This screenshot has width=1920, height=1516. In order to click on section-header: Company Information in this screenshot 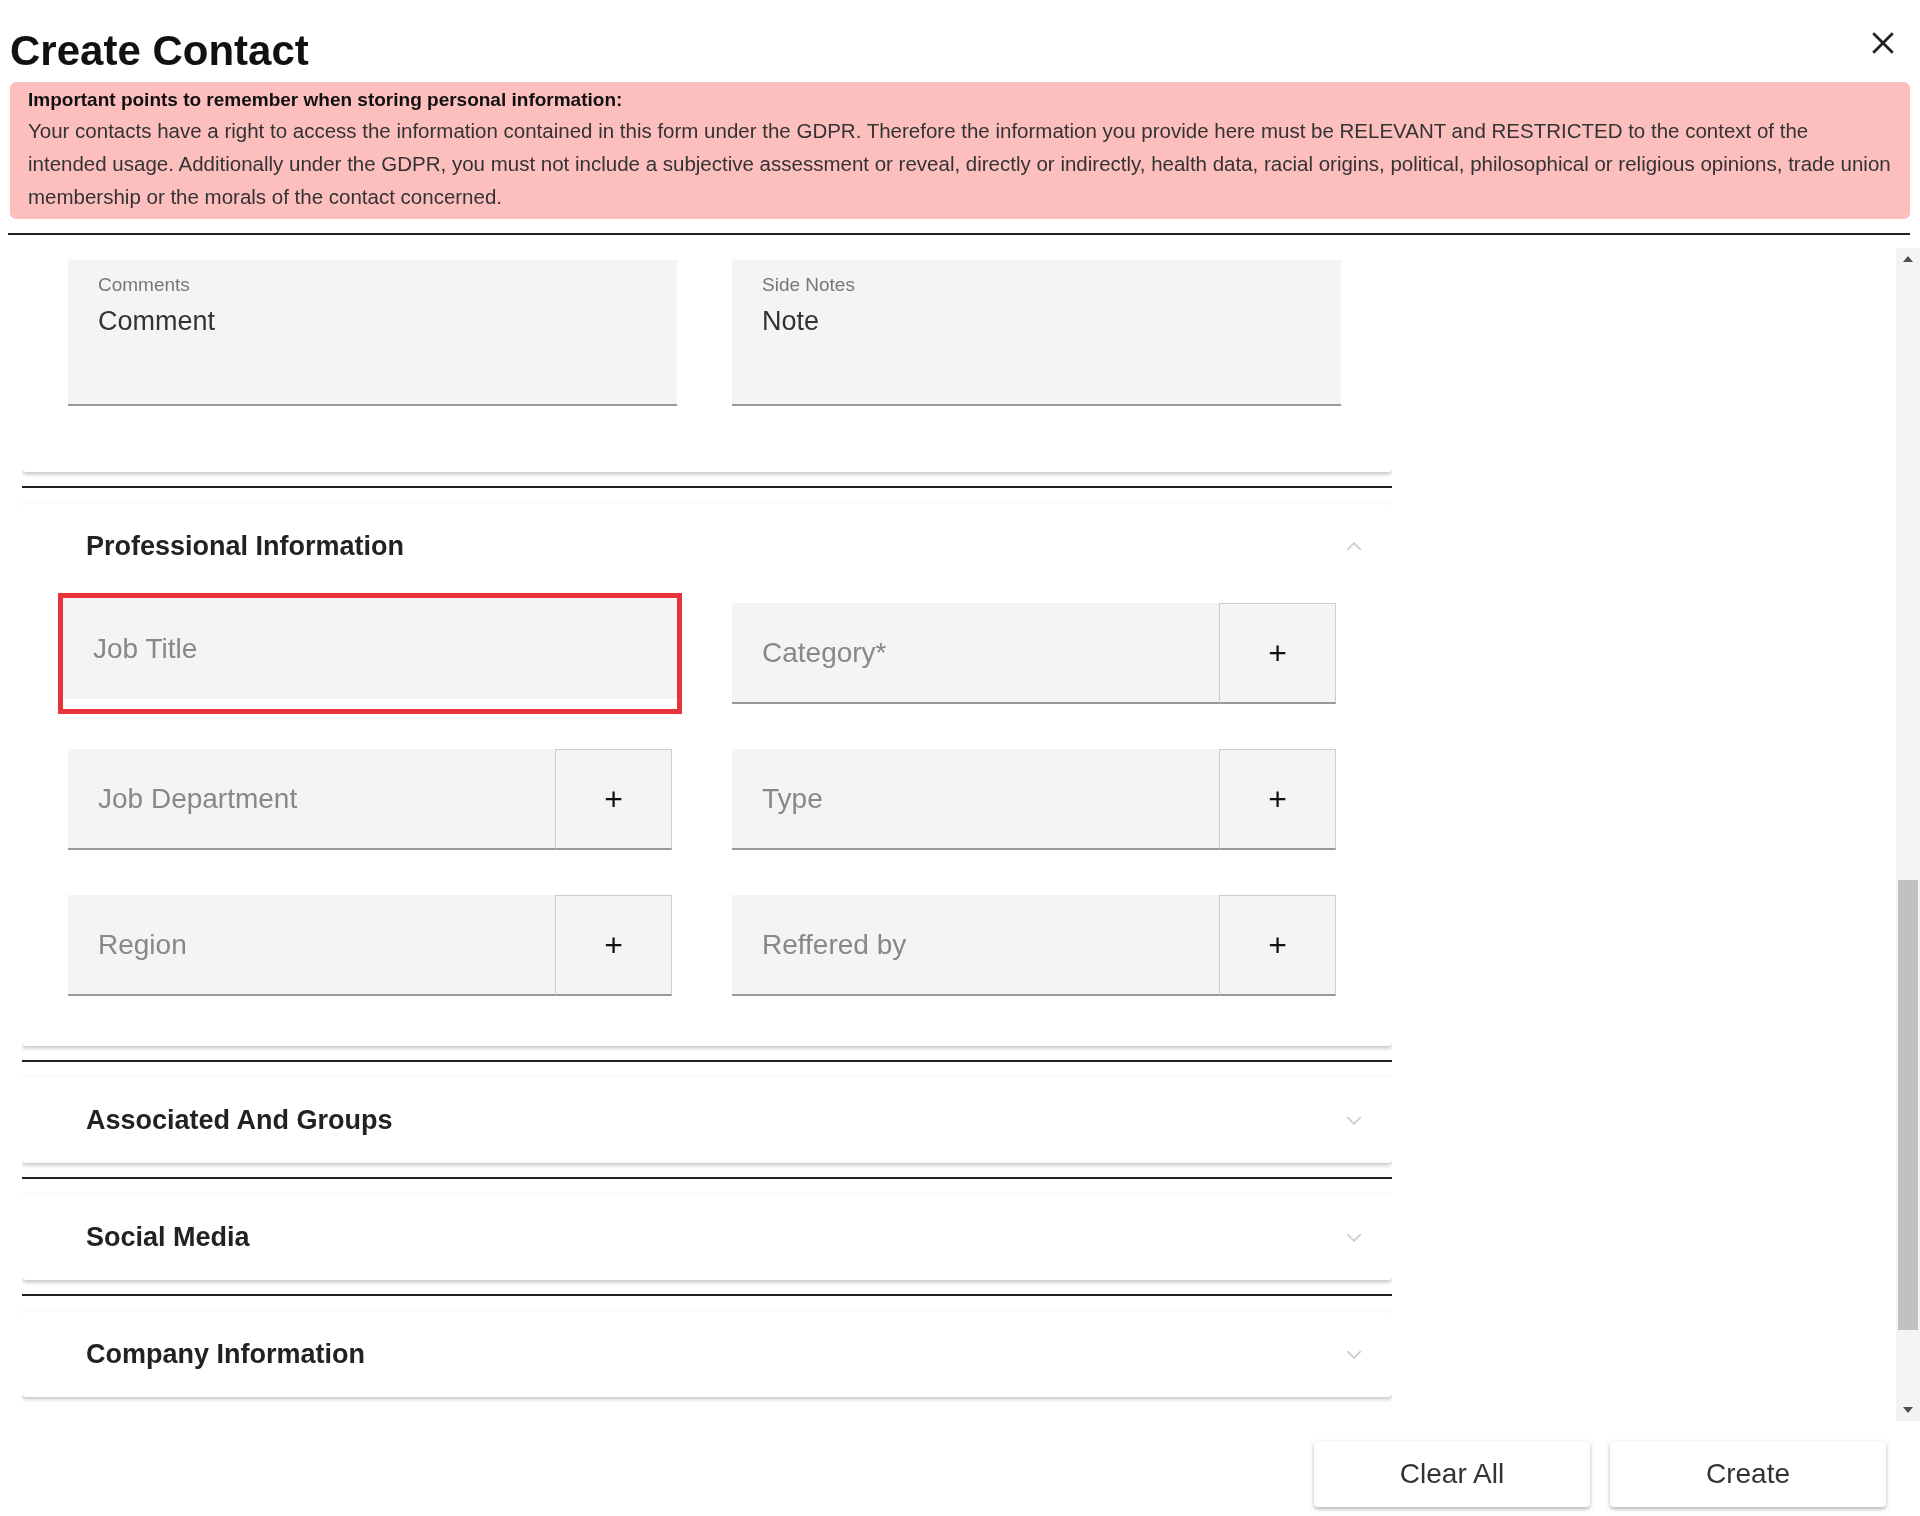, I will do `click(707, 1354)`.